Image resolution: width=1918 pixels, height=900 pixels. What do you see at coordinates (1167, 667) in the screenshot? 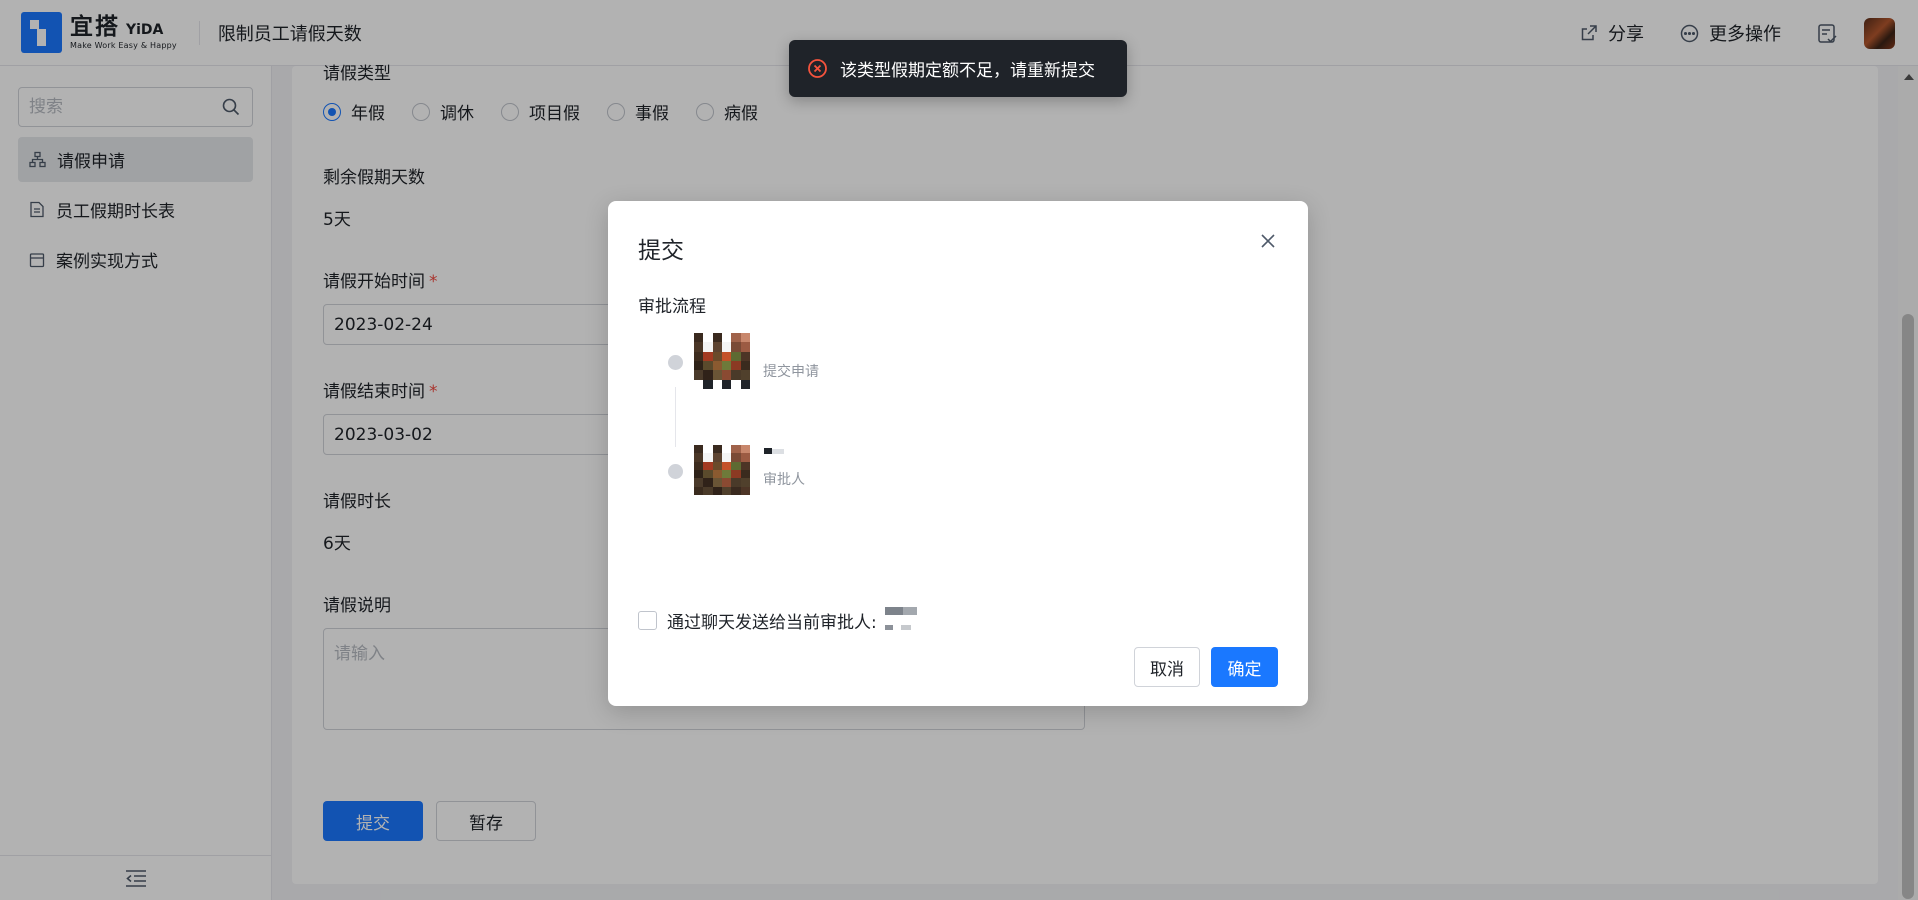
I see `cancel-button: 取消` at bounding box center [1167, 667].